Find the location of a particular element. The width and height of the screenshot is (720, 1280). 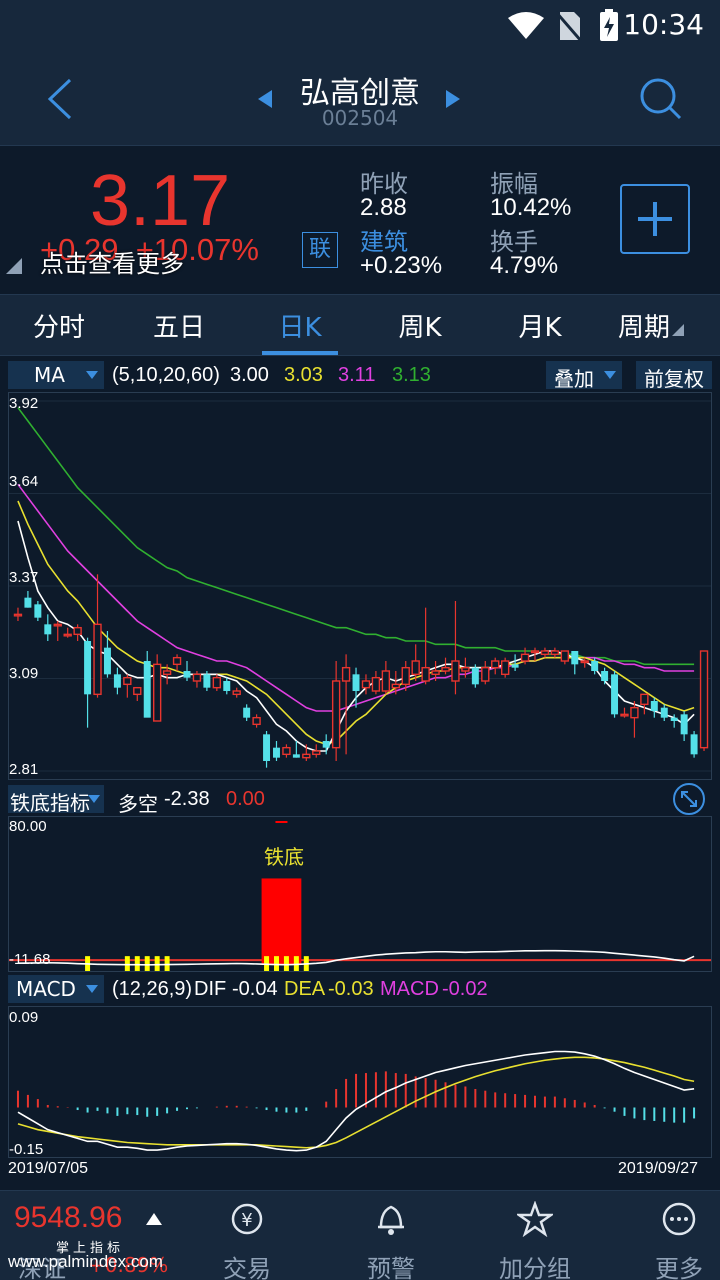

add-watchlist-button is located at coordinates (655, 219).